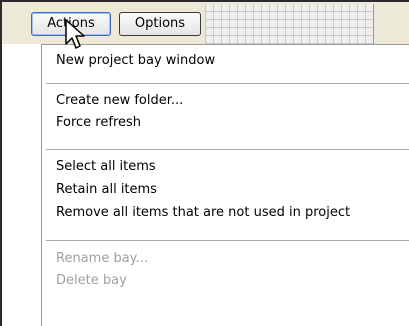 The image size is (409, 326). I want to click on toolbar-right-panel, so click(391, 24).